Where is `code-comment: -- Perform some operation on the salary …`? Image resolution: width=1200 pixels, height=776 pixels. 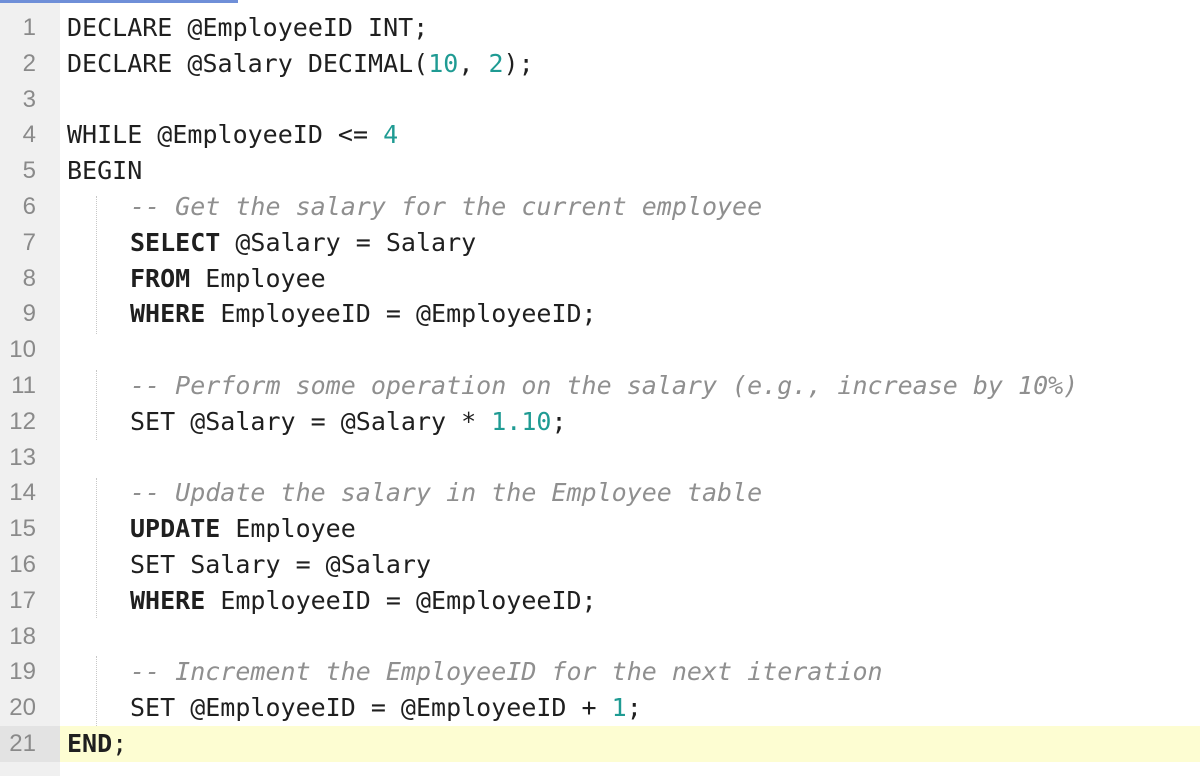 code-comment: -- Perform some operation on the salary … is located at coordinates (604, 385).